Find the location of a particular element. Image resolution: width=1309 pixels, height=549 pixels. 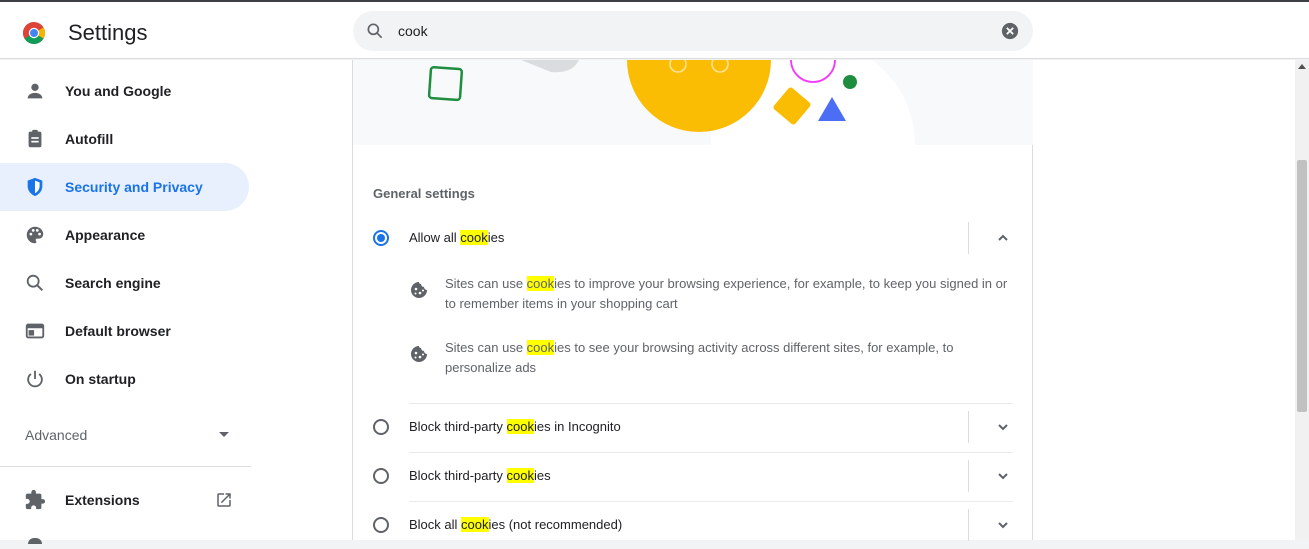

advanced-section-toggle: Advanced is located at coordinates (56, 435).